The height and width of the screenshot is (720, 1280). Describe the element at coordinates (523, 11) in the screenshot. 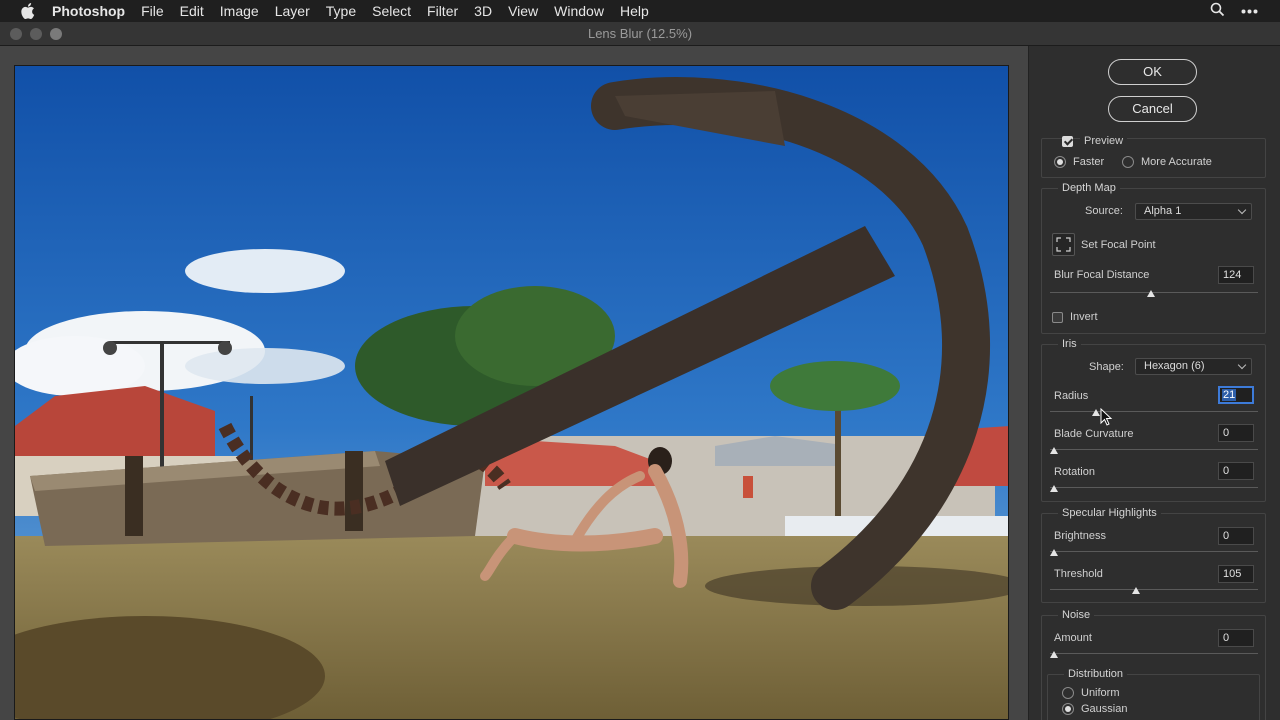

I see `menu-view: View` at that location.